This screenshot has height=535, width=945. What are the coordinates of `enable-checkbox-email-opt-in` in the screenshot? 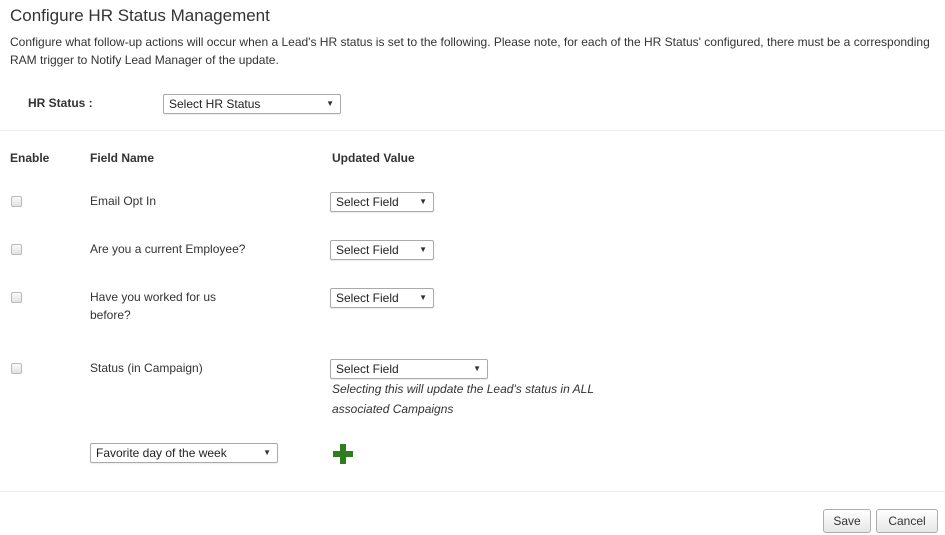 It's located at (16, 201).